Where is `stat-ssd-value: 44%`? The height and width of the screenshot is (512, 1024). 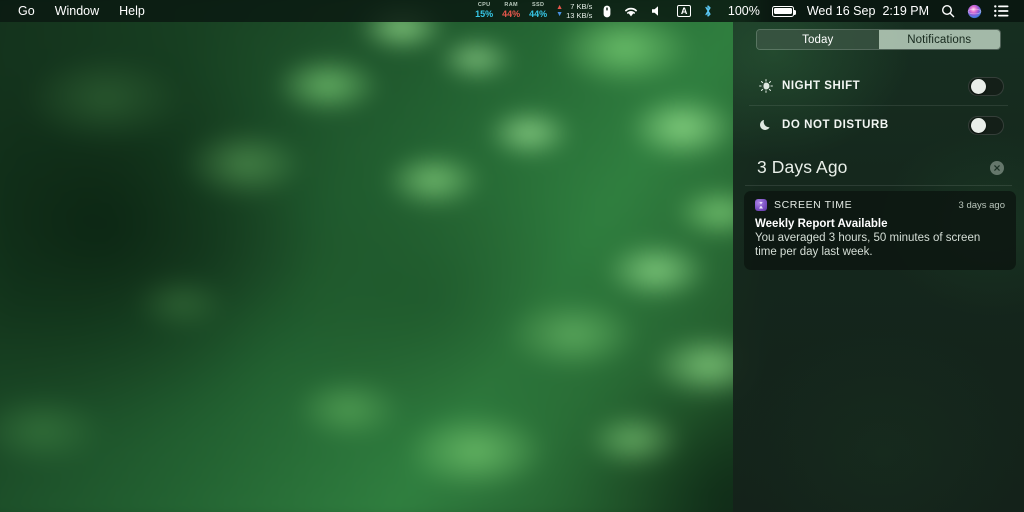 stat-ssd-value: 44% is located at coordinates (538, 13).